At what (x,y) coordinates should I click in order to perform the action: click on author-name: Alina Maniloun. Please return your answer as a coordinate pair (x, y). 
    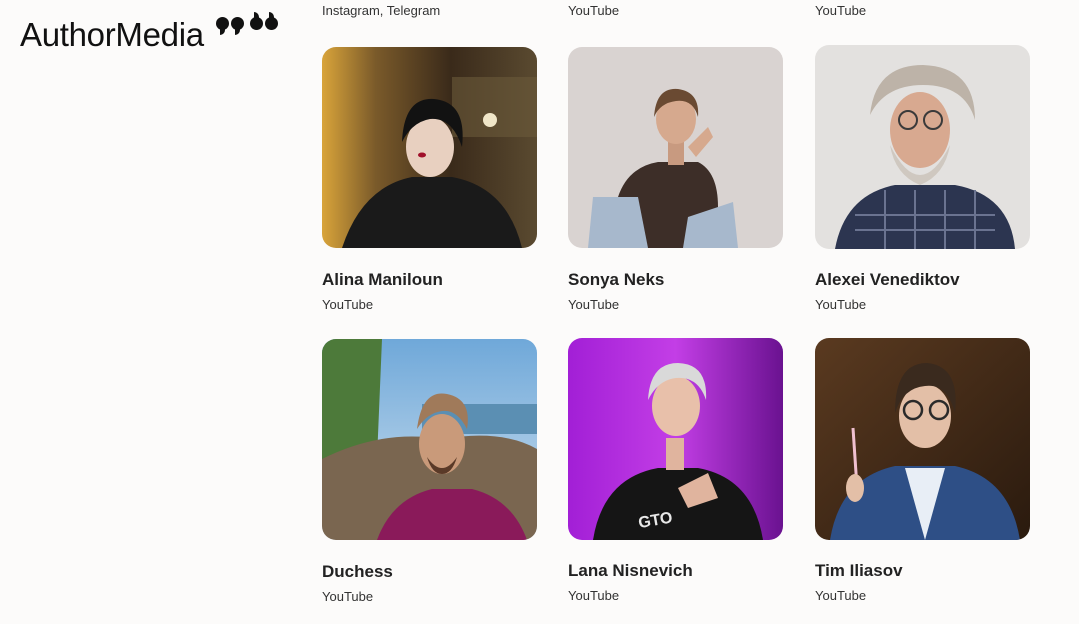
    Looking at the image, I should click on (429, 280).